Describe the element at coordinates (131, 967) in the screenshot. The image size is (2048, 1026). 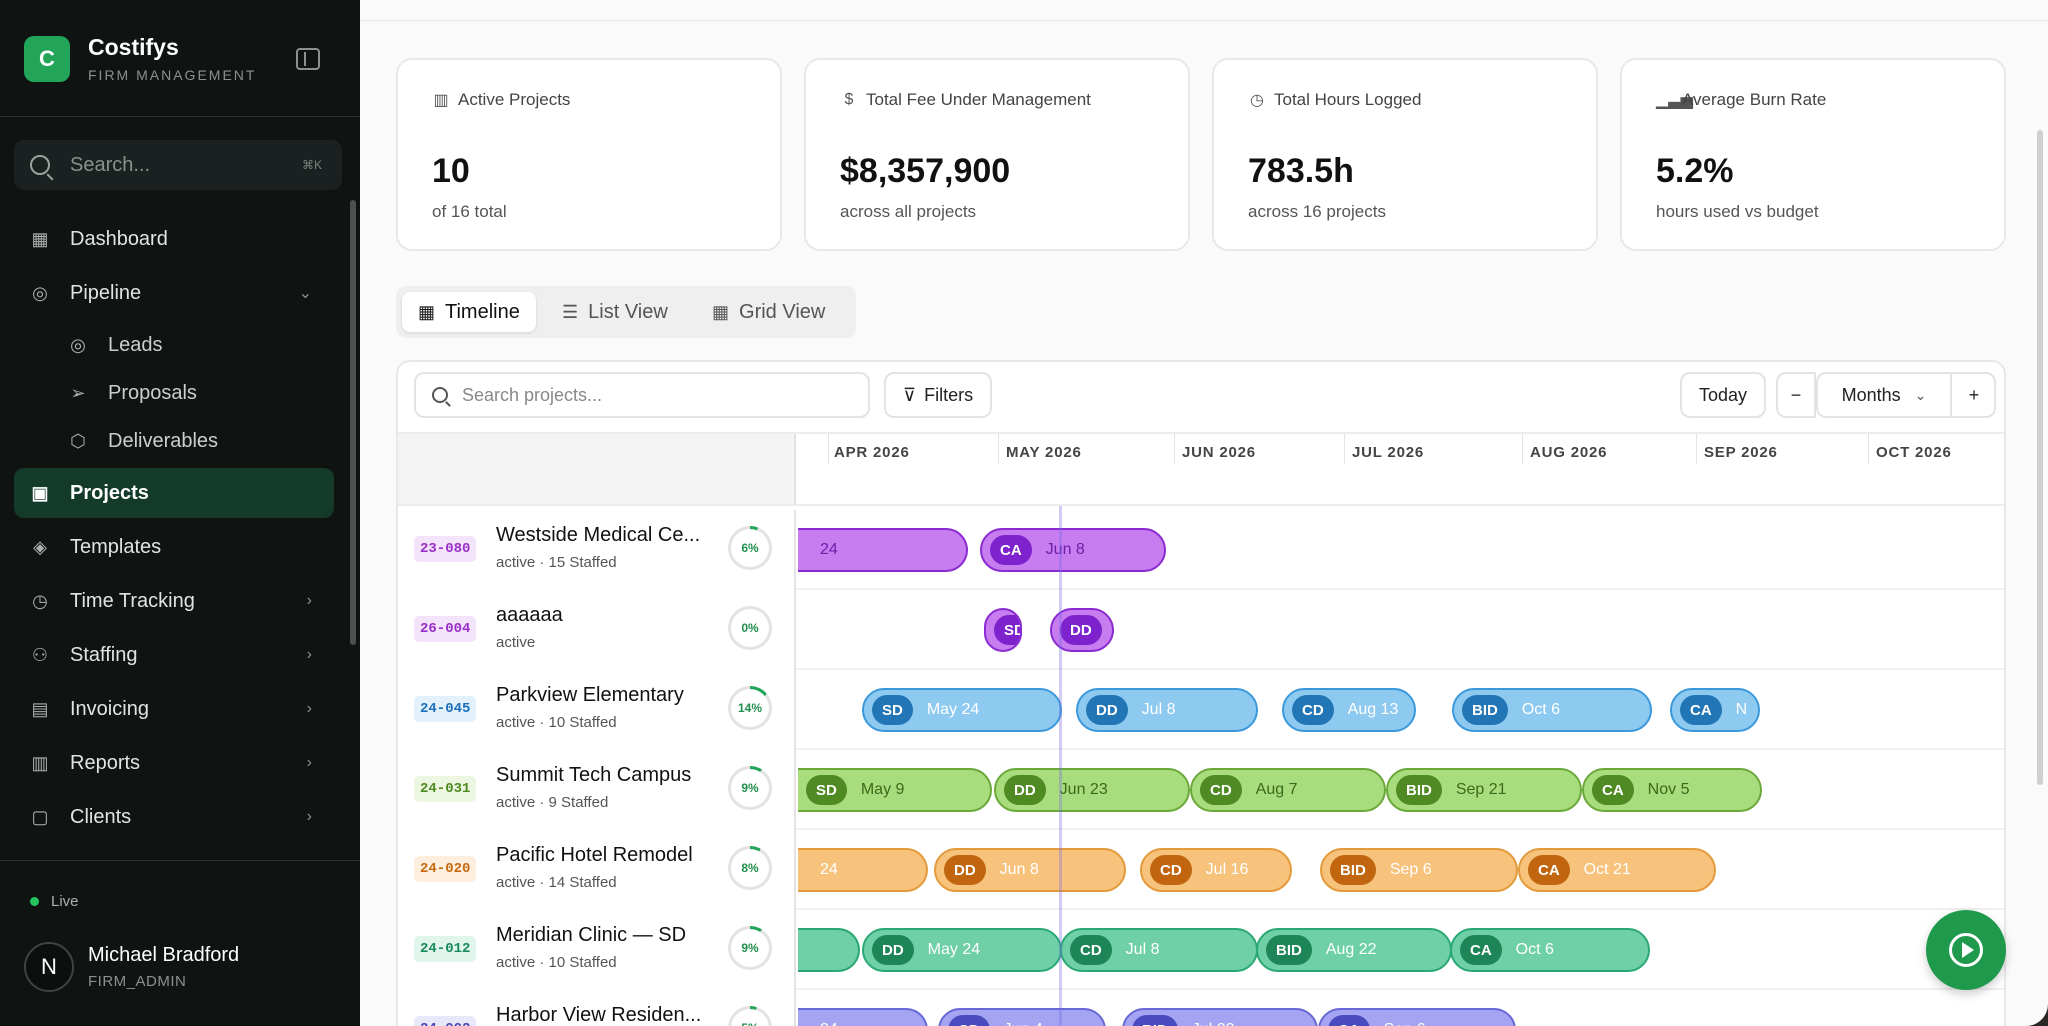
I see `user-profile: N Michael Bradford FIRM_ADMIN` at that location.